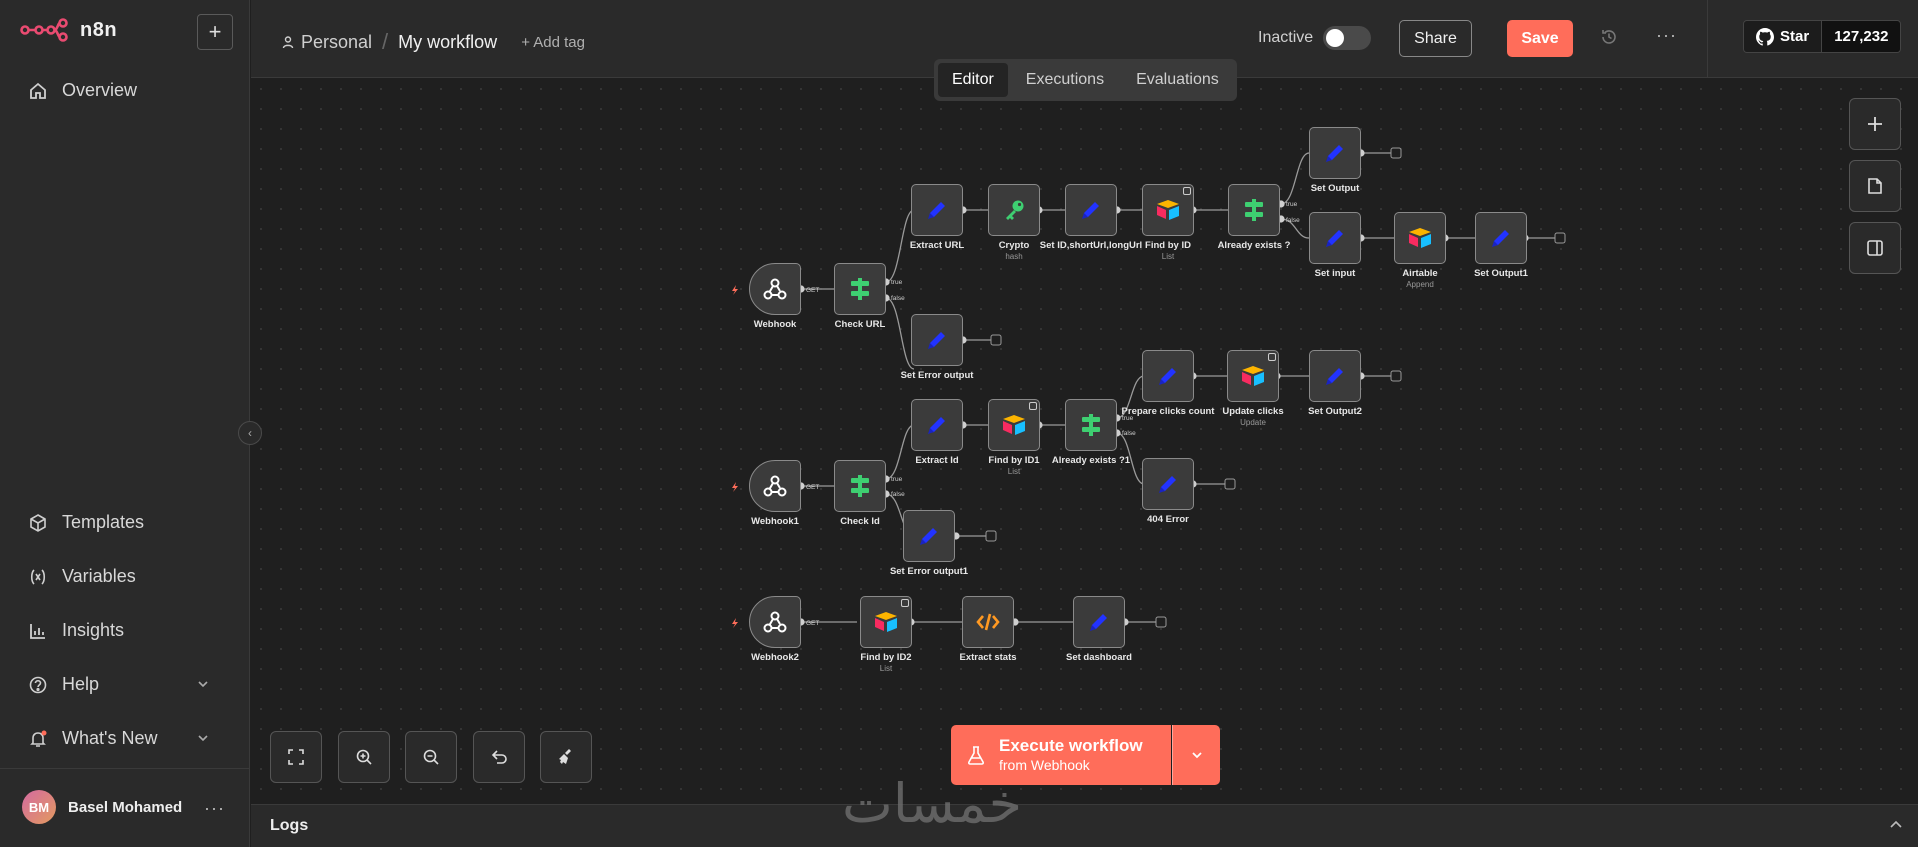 This screenshot has width=1918, height=847. What do you see at coordinates (39, 807) in the screenshot?
I see `avatar: BM` at bounding box center [39, 807].